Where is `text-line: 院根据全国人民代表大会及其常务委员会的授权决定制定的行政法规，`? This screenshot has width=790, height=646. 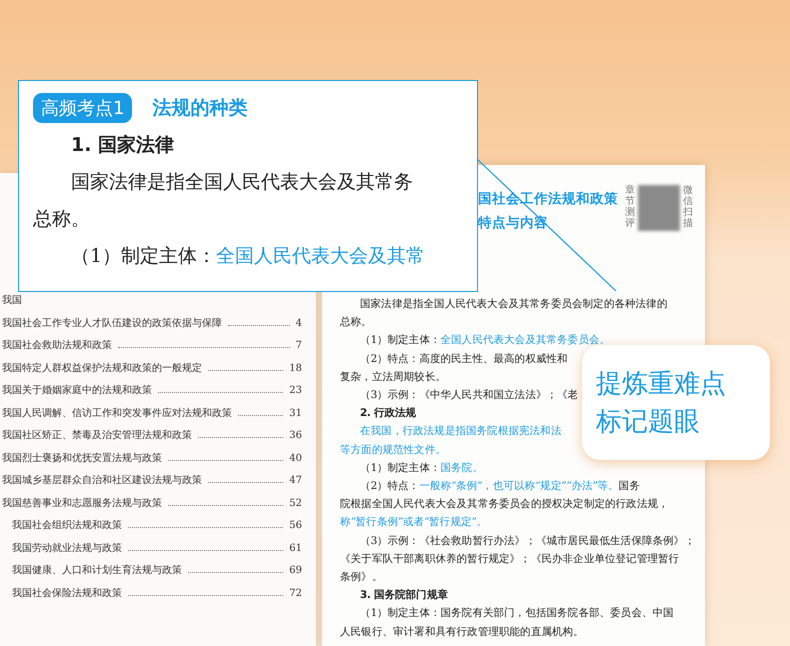
text-line: 院根据全国人民代表大会及其常务委员会的授权决定制定的行政法规， is located at coordinates (504, 504).